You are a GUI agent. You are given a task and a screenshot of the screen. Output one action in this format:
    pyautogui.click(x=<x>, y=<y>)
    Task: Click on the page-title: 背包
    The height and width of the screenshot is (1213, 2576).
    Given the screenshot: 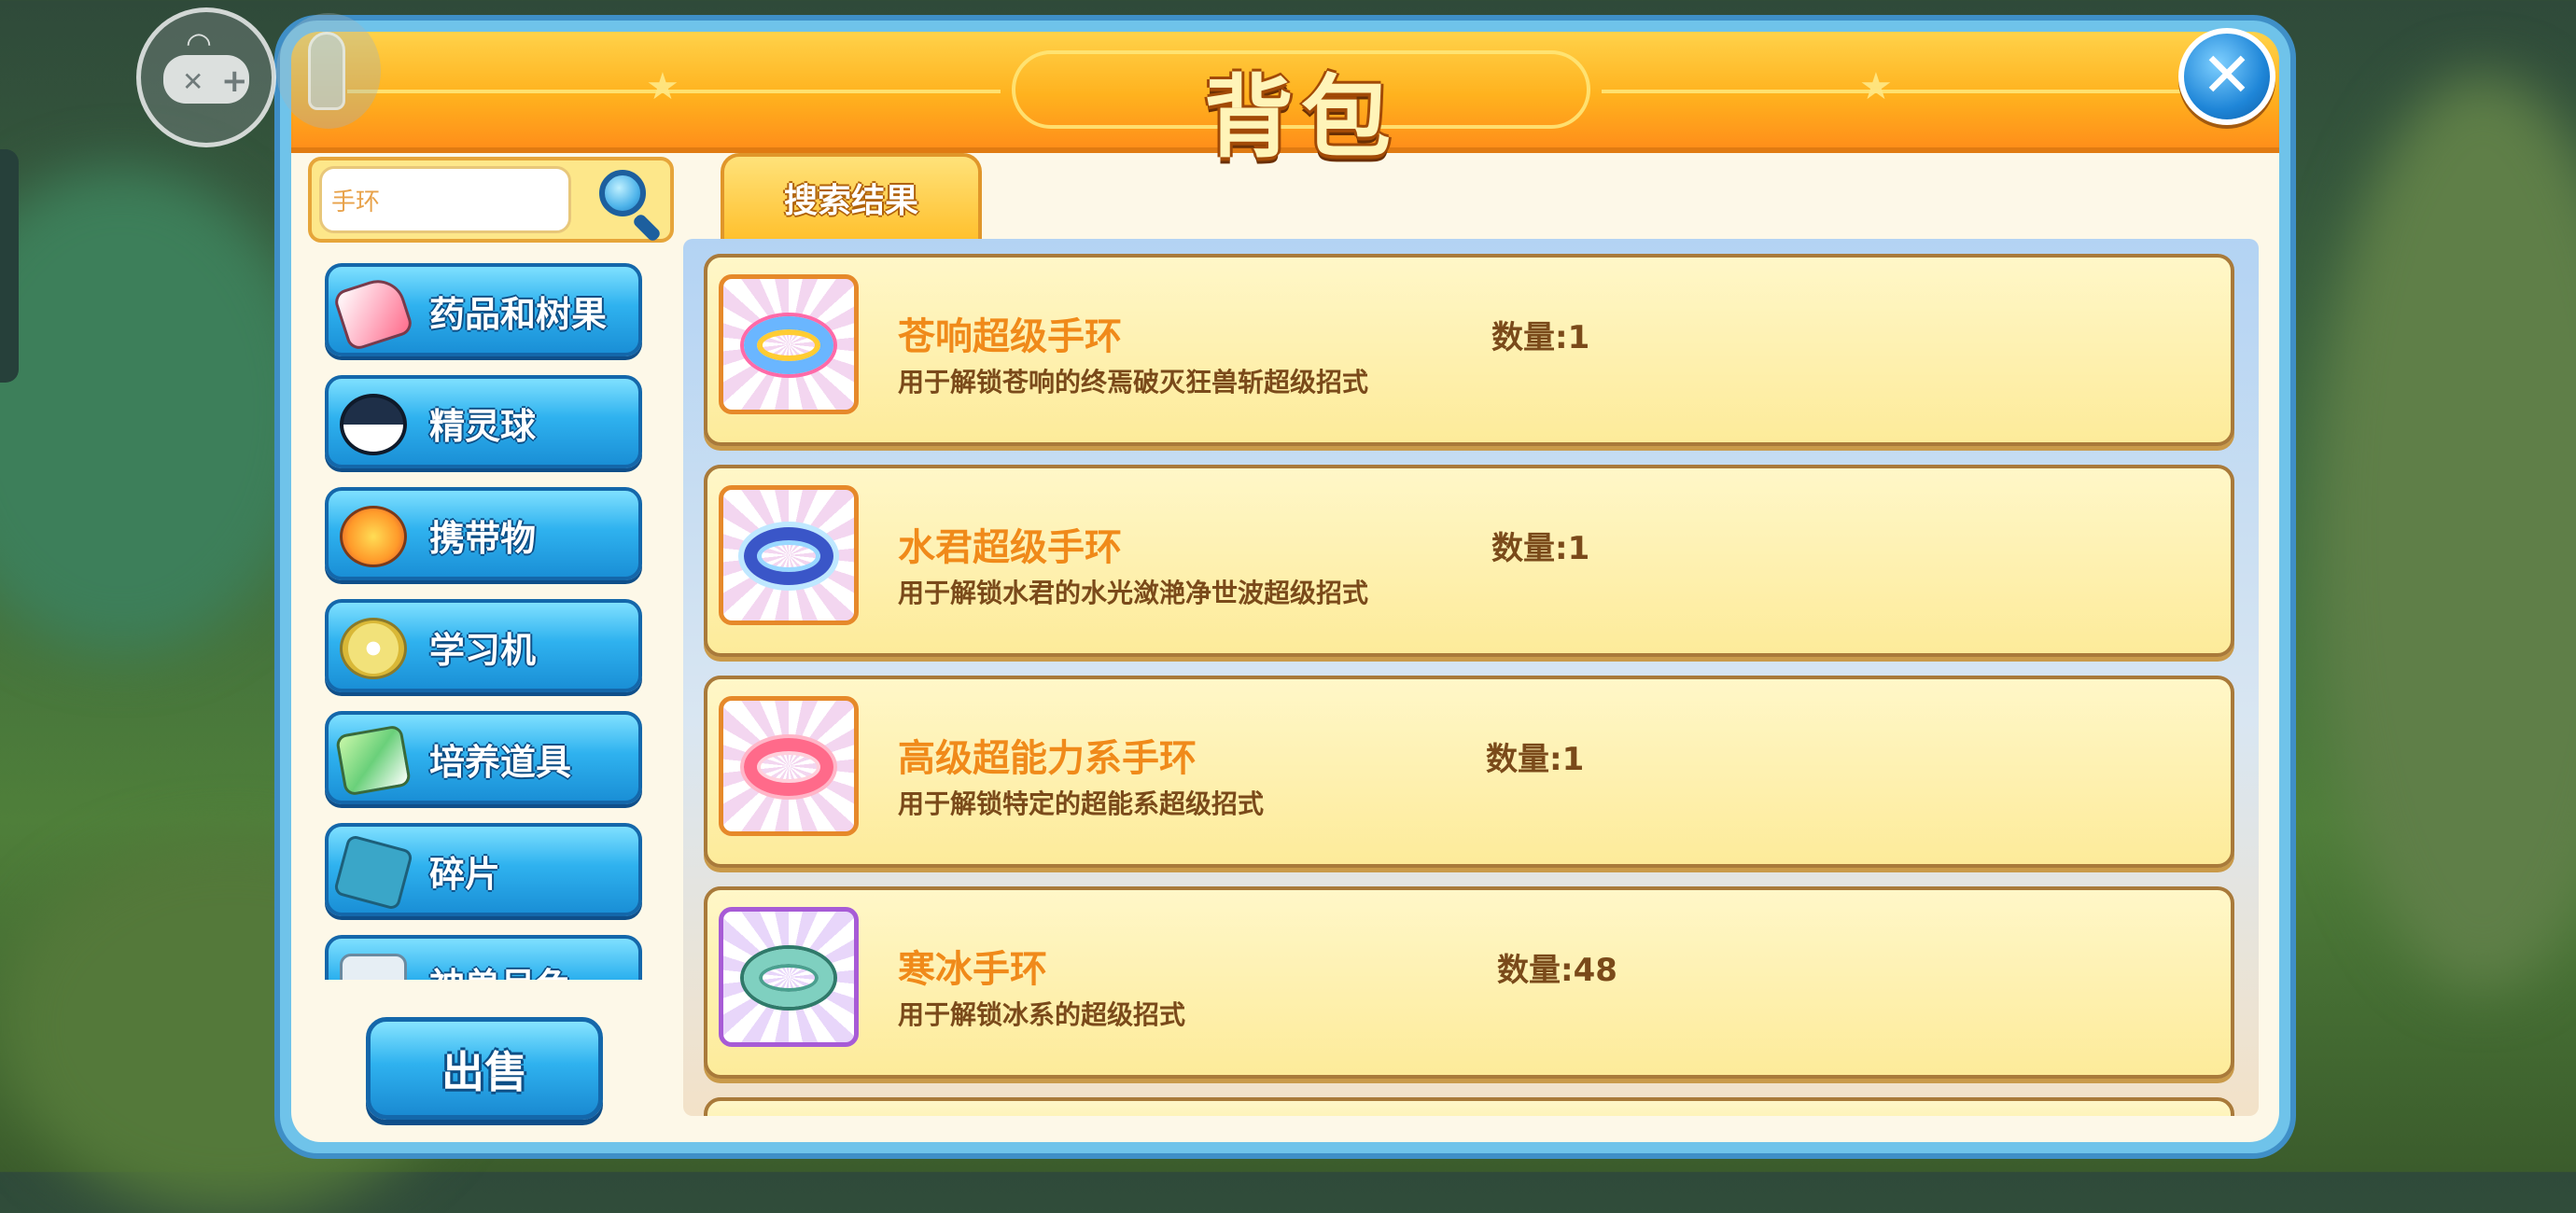 What is the action you would take?
    pyautogui.click(x=1301, y=117)
    